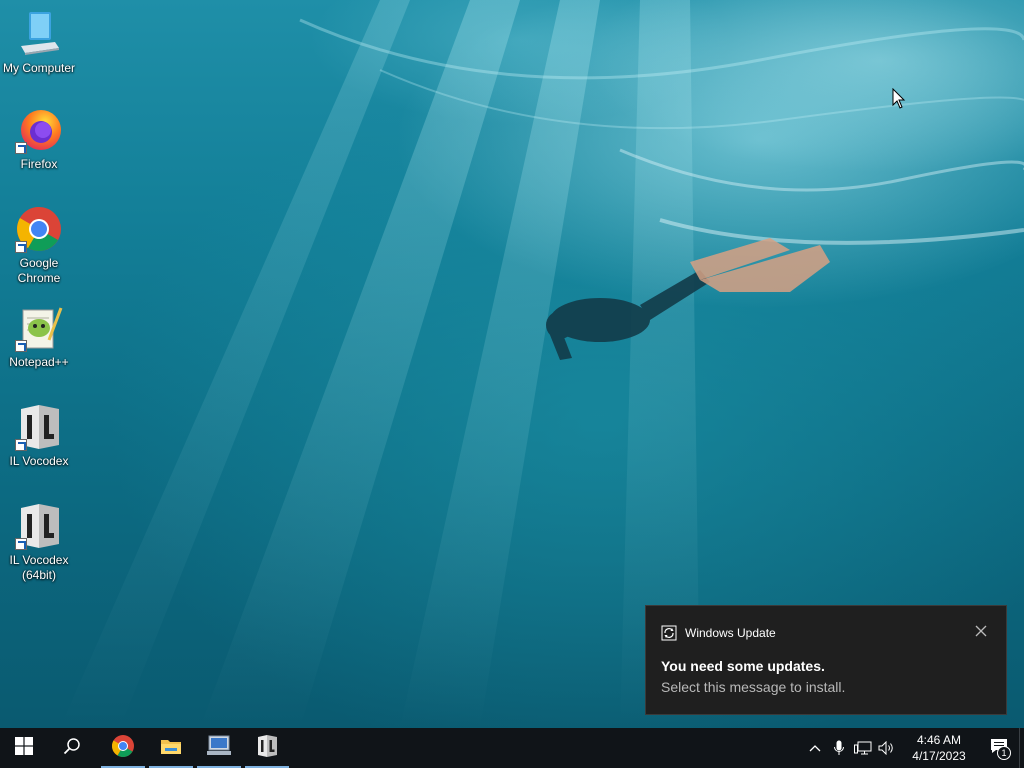 The width and height of the screenshot is (1024, 768). Describe the element at coordinates (39, 362) in the screenshot. I see `desktop-icon-label: Notepad++` at that location.